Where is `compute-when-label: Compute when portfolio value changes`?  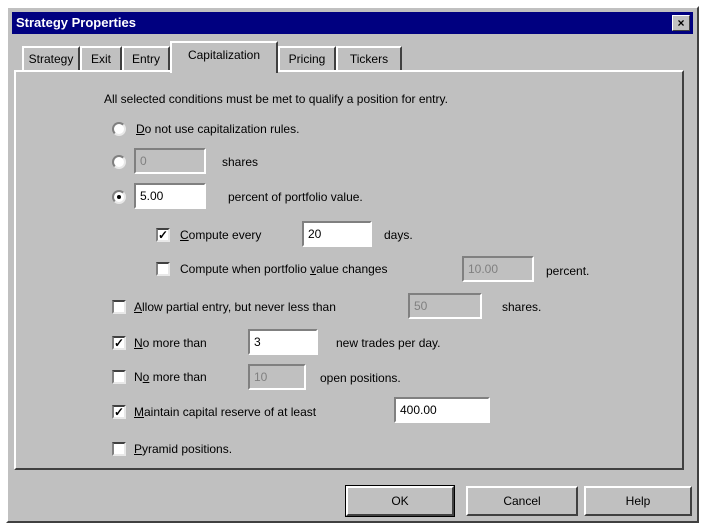 compute-when-label: Compute when portfolio value changes is located at coordinates (283, 269).